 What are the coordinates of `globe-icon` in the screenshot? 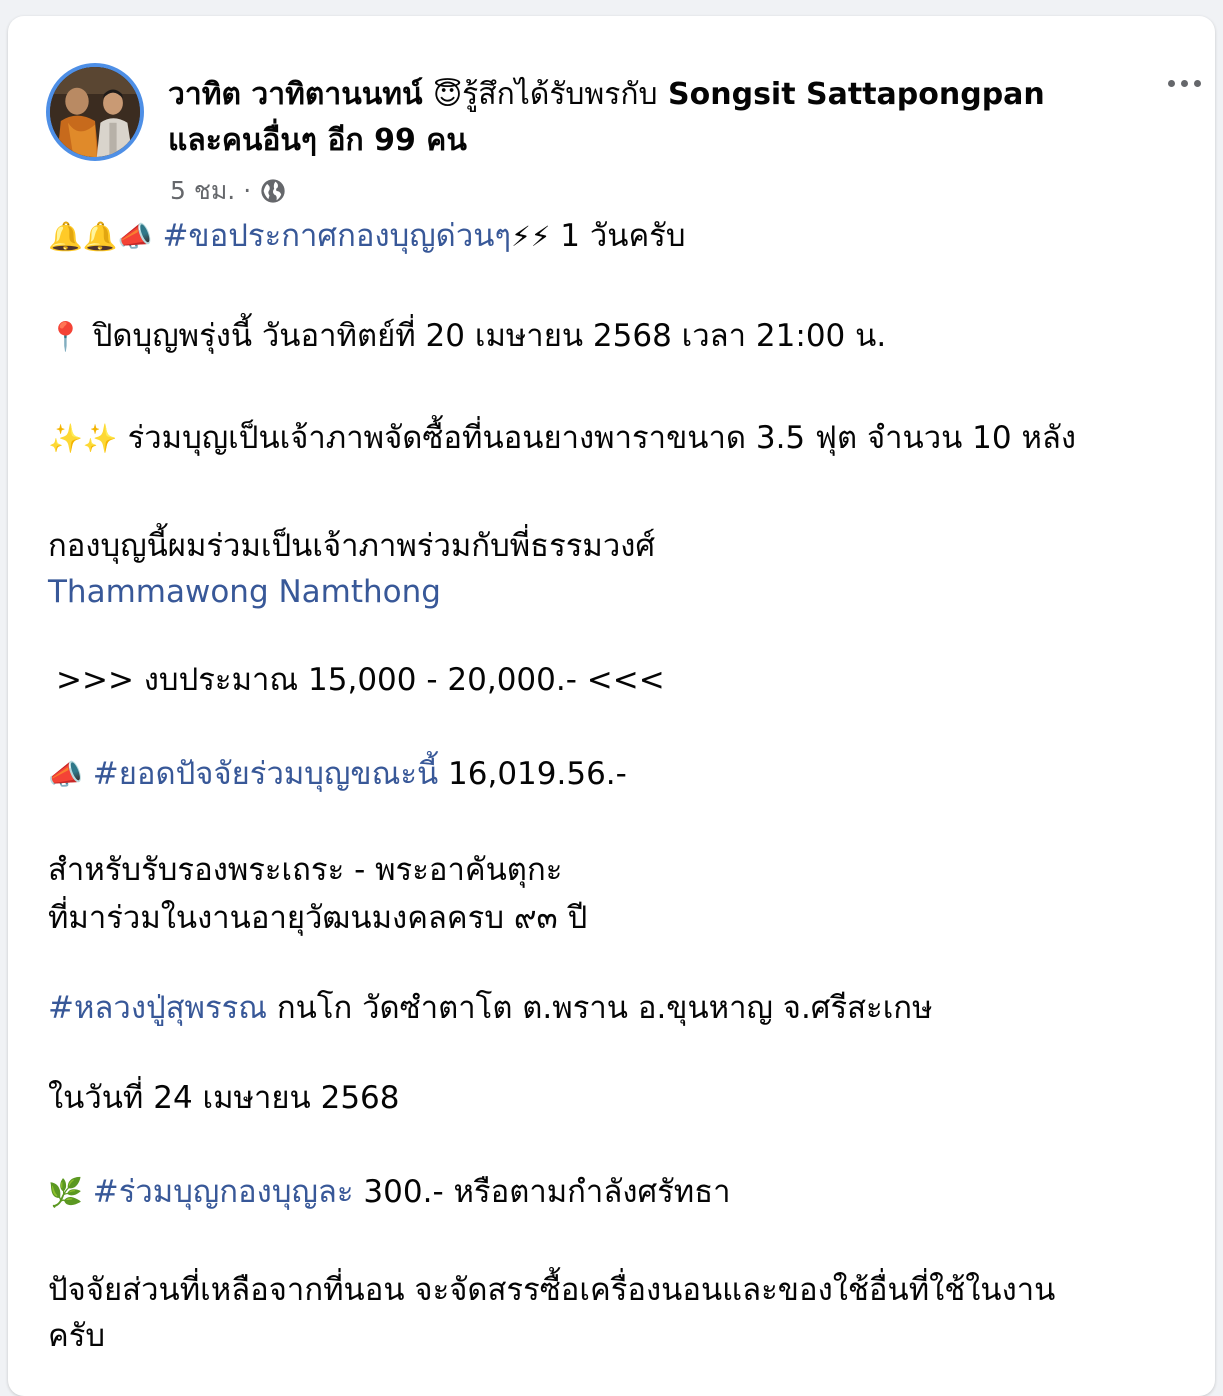 It's located at (273, 191).